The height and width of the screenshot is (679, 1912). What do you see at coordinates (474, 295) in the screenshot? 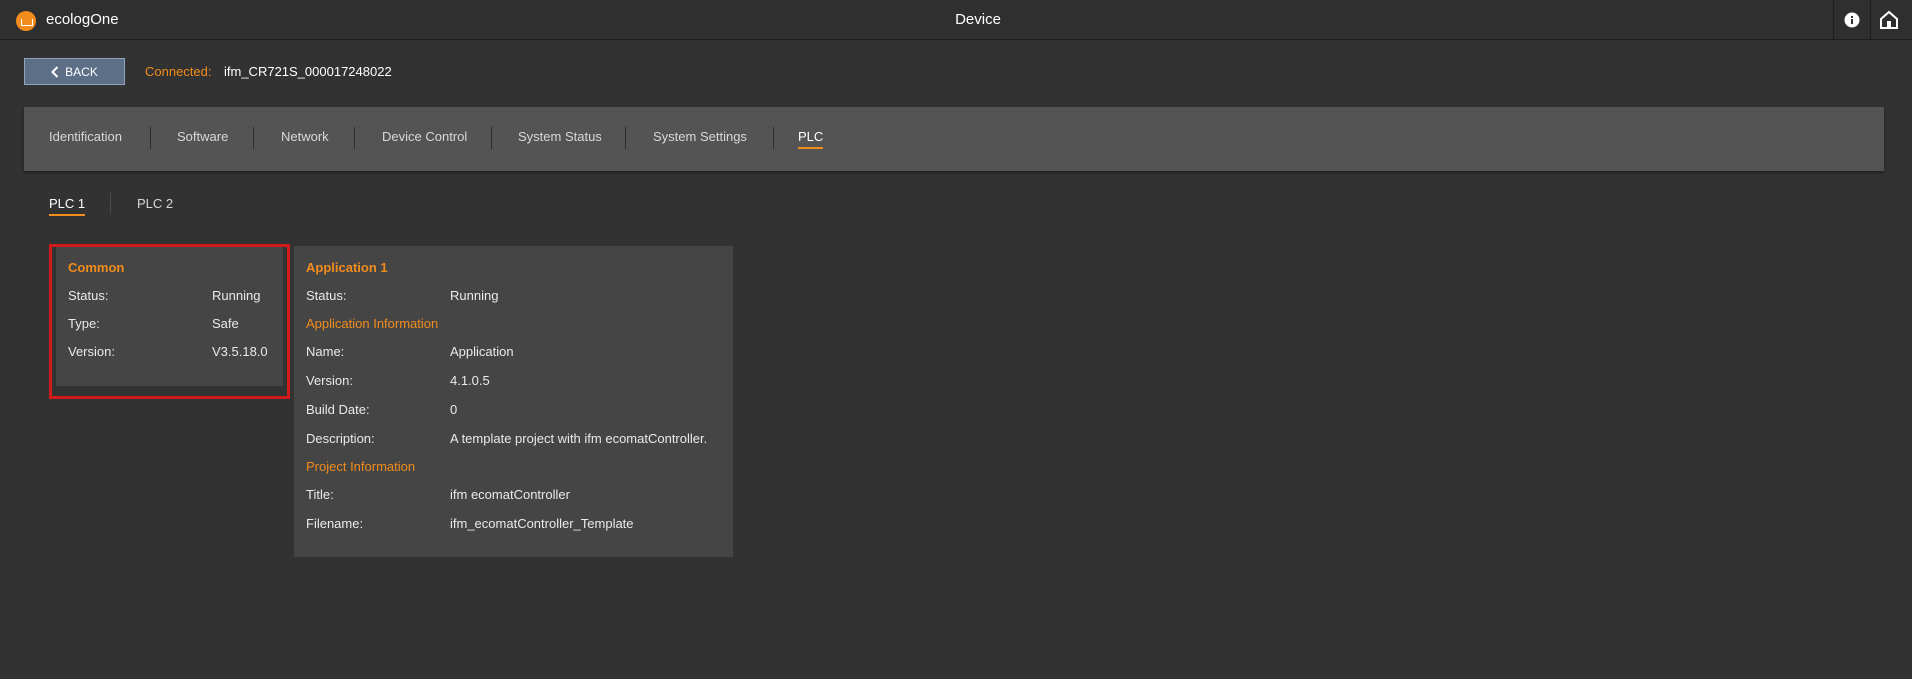
I see `app-status-value: Running` at bounding box center [474, 295].